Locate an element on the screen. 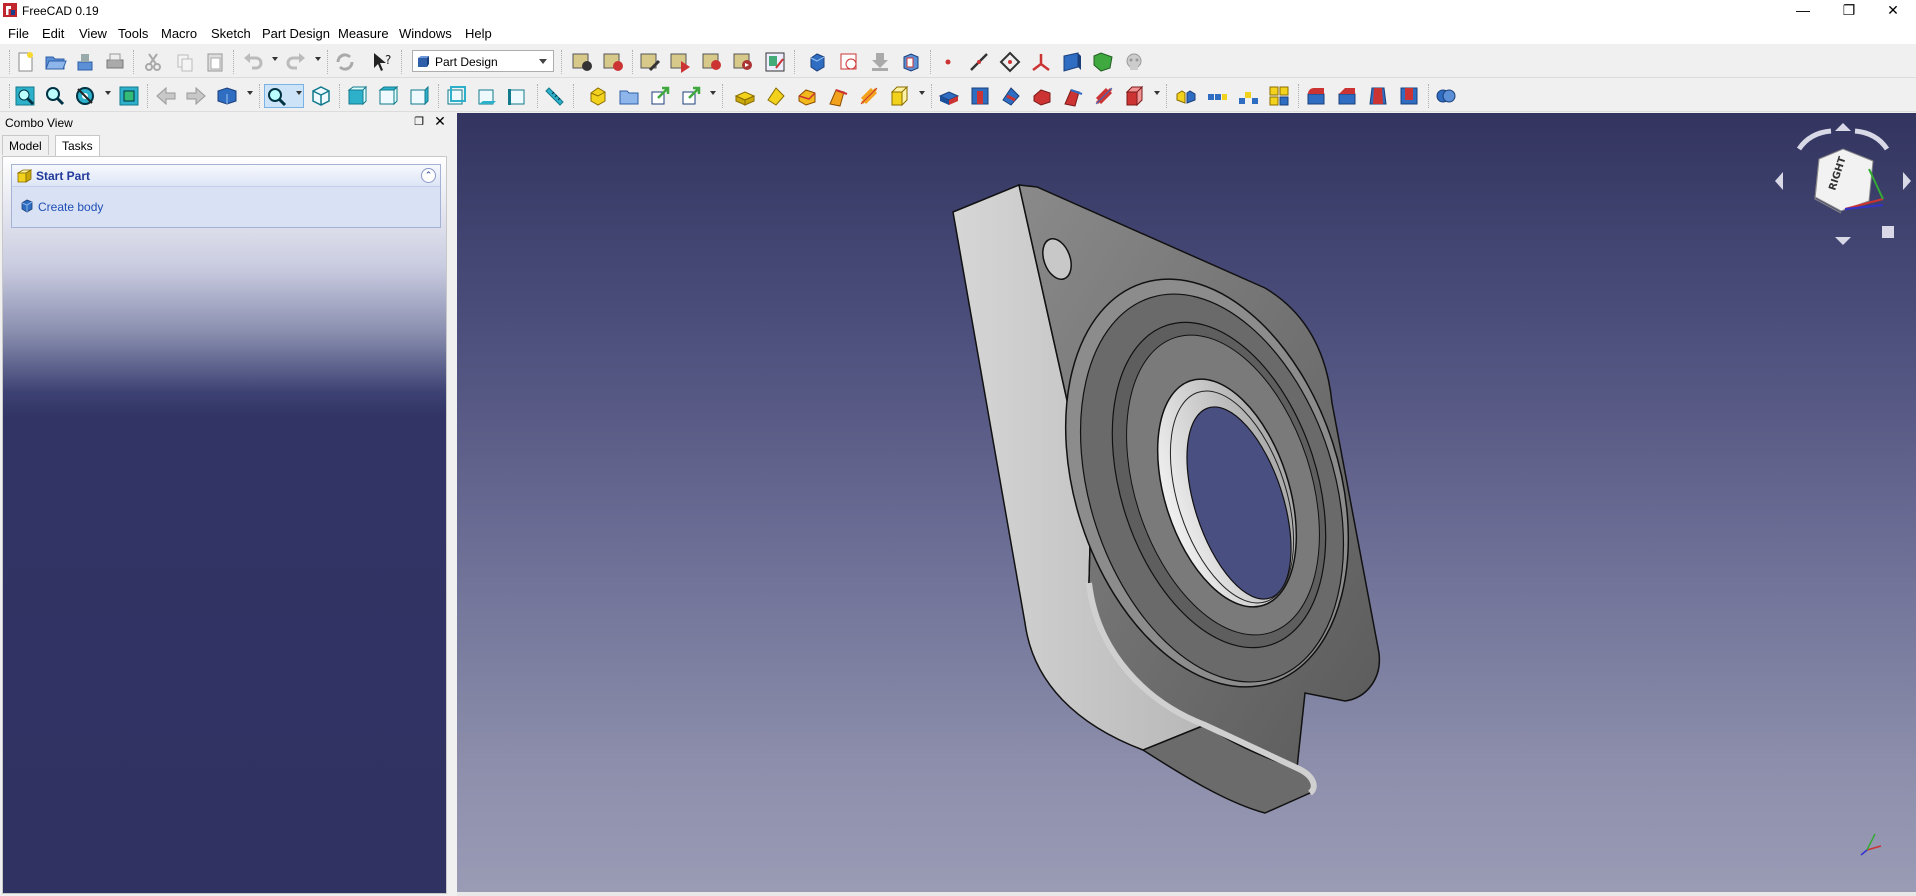  subtractive-loft-icon is located at coordinates (1042, 96).